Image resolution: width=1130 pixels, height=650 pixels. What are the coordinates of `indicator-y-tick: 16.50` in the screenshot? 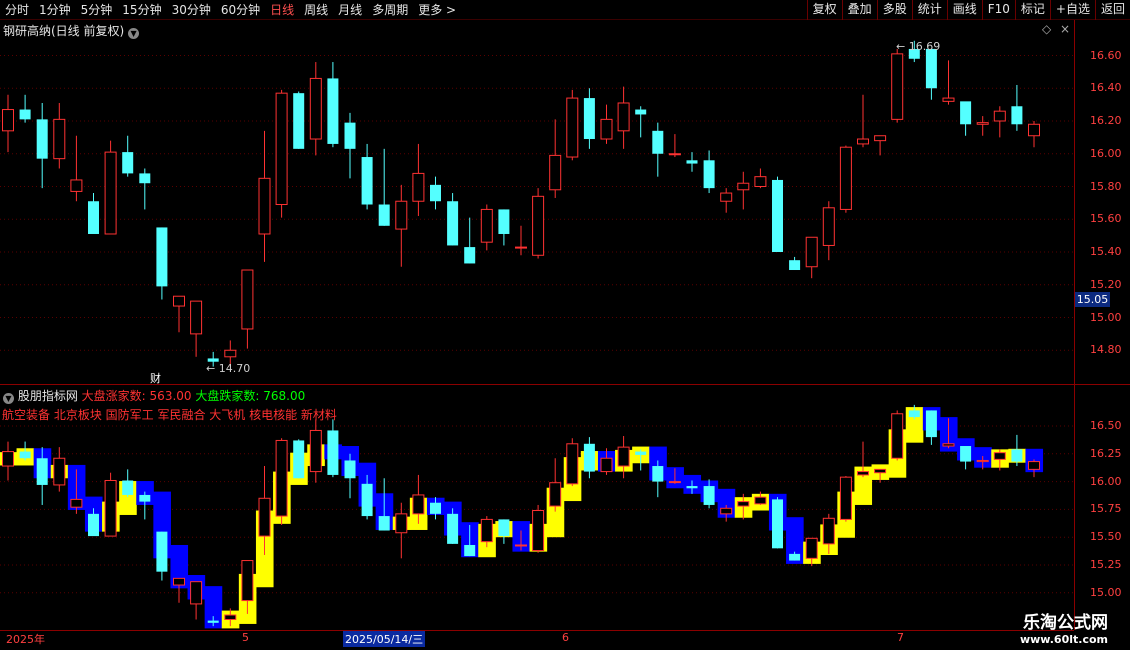 It's located at (1106, 425).